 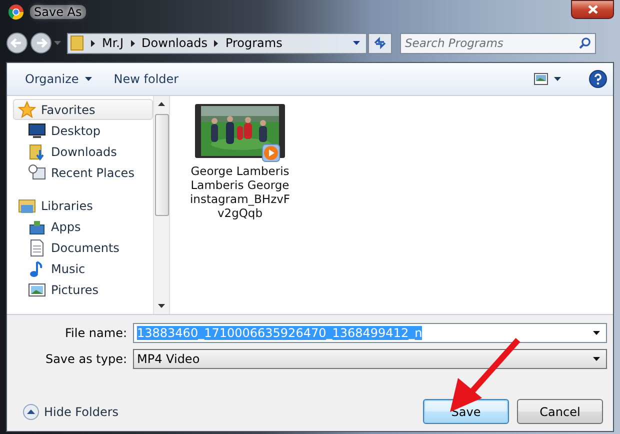 I want to click on download-folder-icon, so click(x=37, y=151).